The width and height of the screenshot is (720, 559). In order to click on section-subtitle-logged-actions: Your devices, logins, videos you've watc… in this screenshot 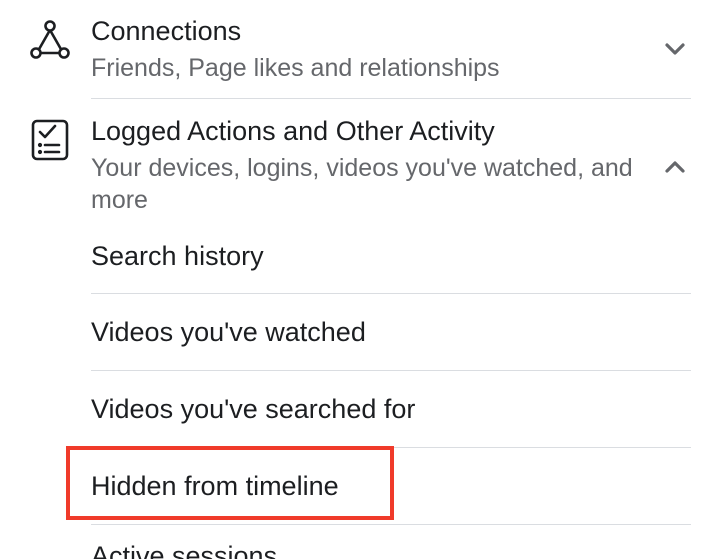, I will do `click(362, 184)`.